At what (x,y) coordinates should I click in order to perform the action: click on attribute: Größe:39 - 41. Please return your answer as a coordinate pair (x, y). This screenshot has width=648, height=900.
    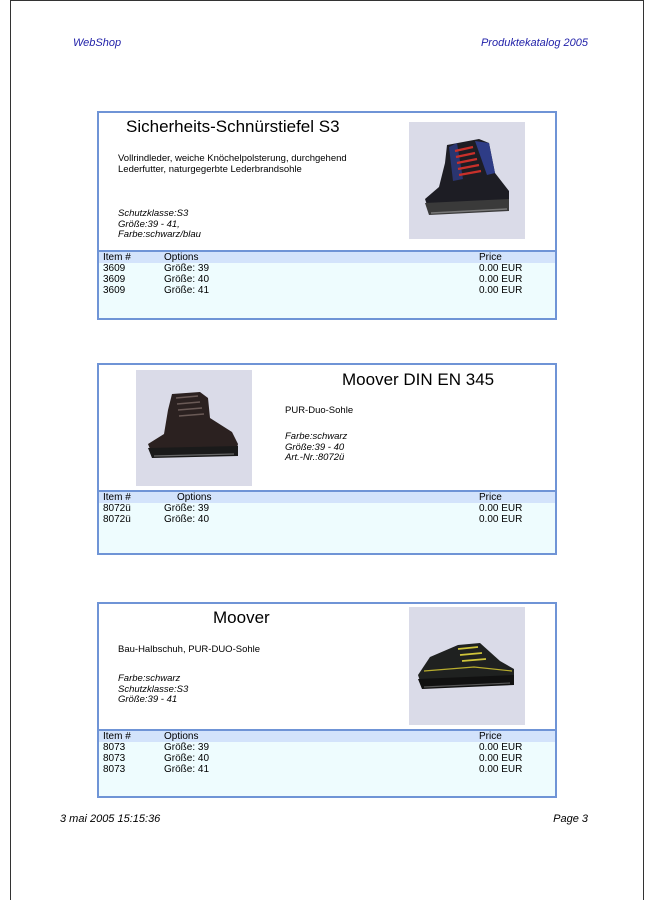
    Looking at the image, I should click on (148, 699).